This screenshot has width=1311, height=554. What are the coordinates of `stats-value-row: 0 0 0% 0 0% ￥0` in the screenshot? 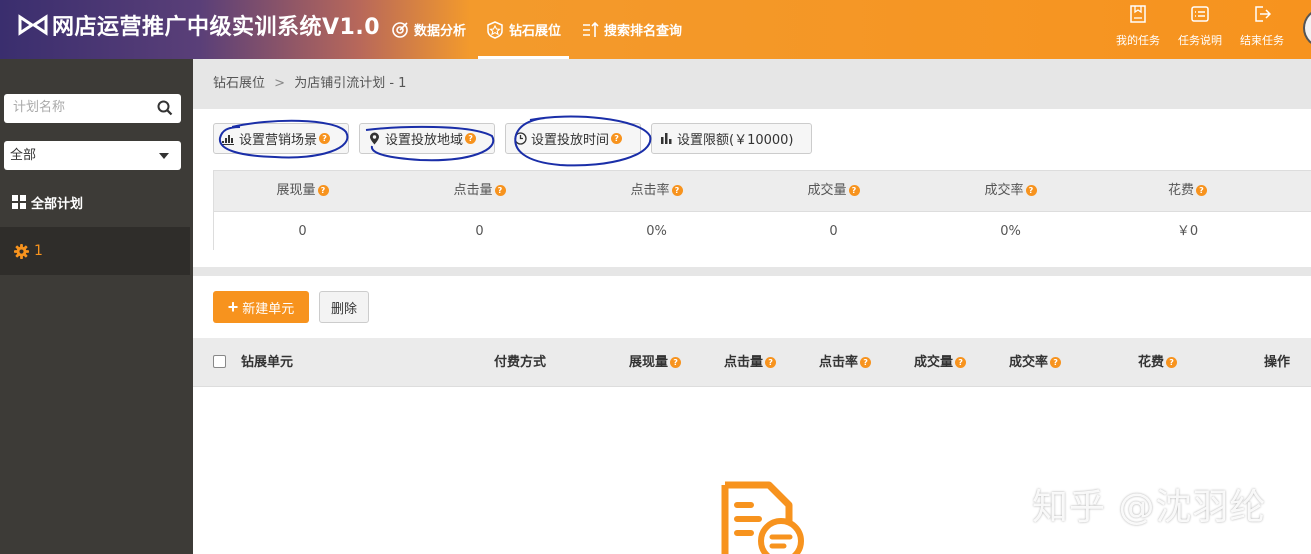 It's located at (762, 230).